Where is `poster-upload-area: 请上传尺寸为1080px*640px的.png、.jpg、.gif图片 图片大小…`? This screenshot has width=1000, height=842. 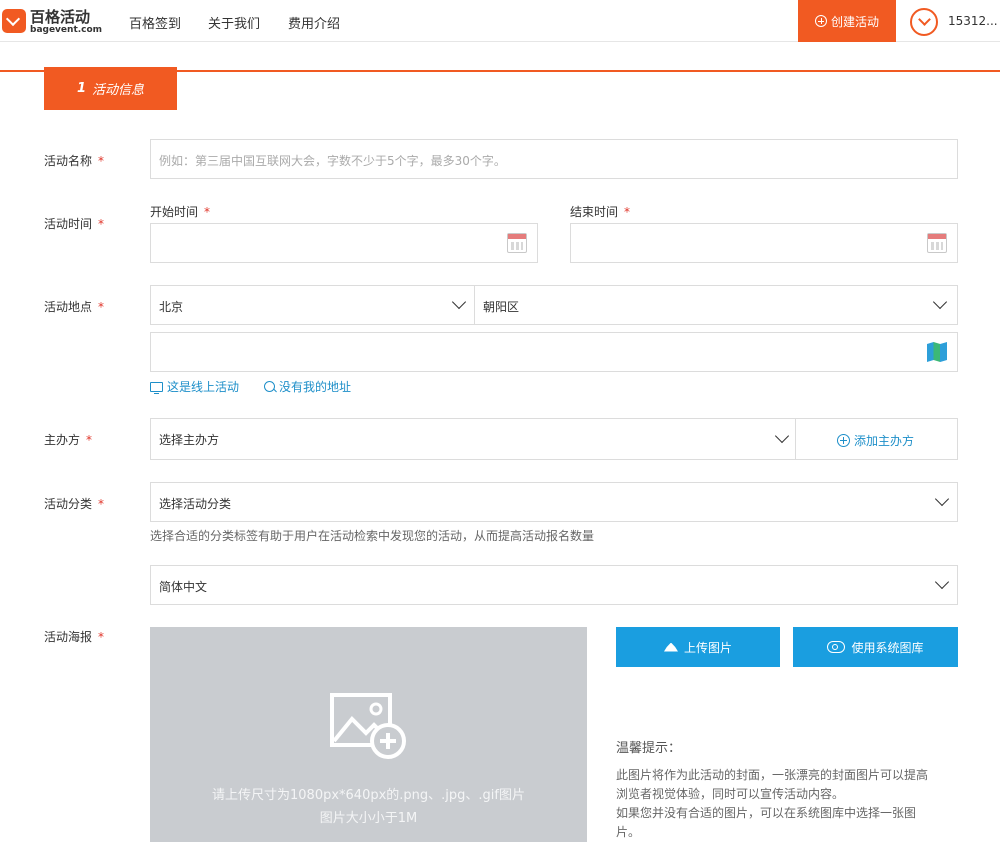 poster-upload-area: 请上传尺寸为1080px*640px的.png、.jpg、.gif图片 图片大小… is located at coordinates (368, 734).